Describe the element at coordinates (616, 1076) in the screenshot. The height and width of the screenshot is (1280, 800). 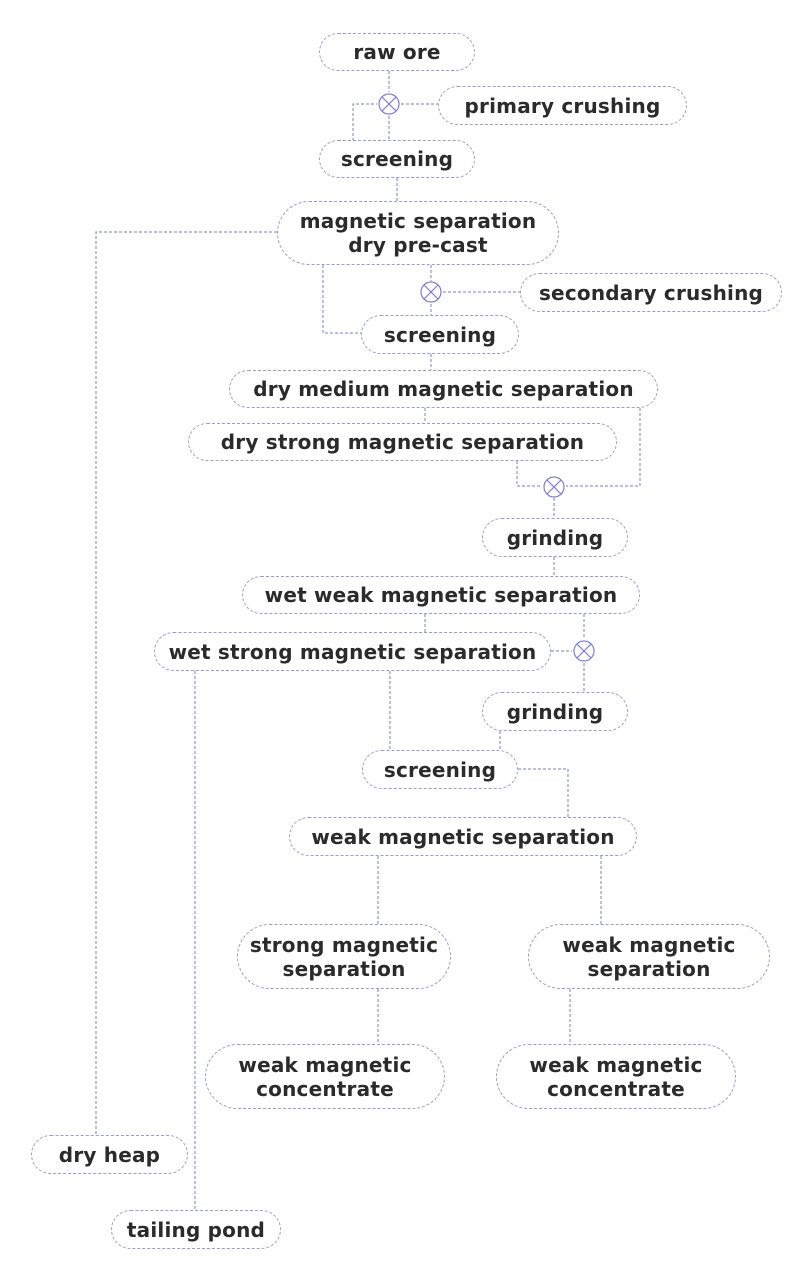
I see `node-weak-magnetic-concentrate-right: weak magnetic concentrate` at that location.